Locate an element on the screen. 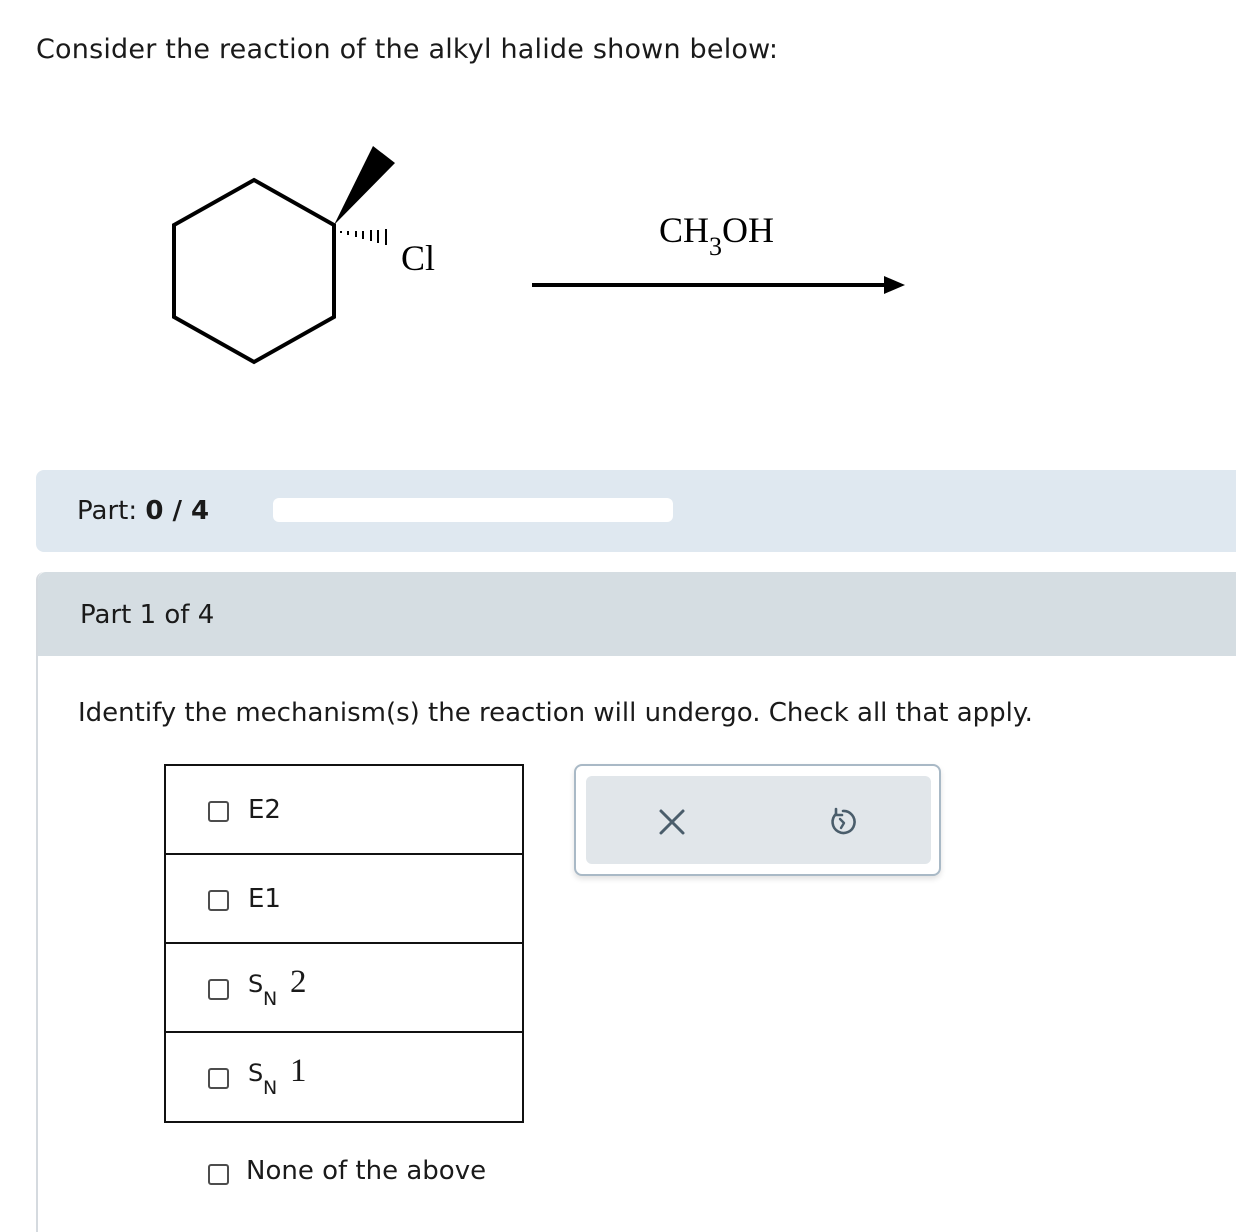 The width and height of the screenshot is (1236, 1232). answer-tools-inner is located at coordinates (758, 820).